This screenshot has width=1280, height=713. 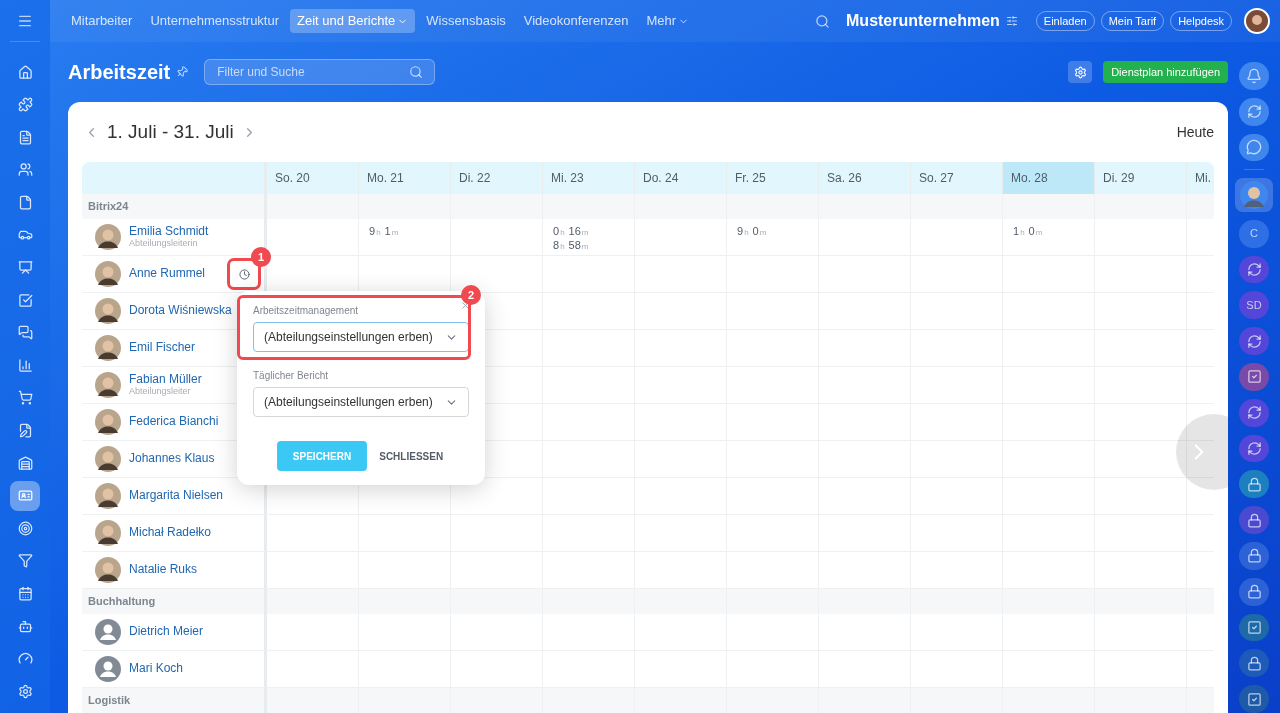 I want to click on page-title: Arbeitszeit, so click(x=119, y=72).